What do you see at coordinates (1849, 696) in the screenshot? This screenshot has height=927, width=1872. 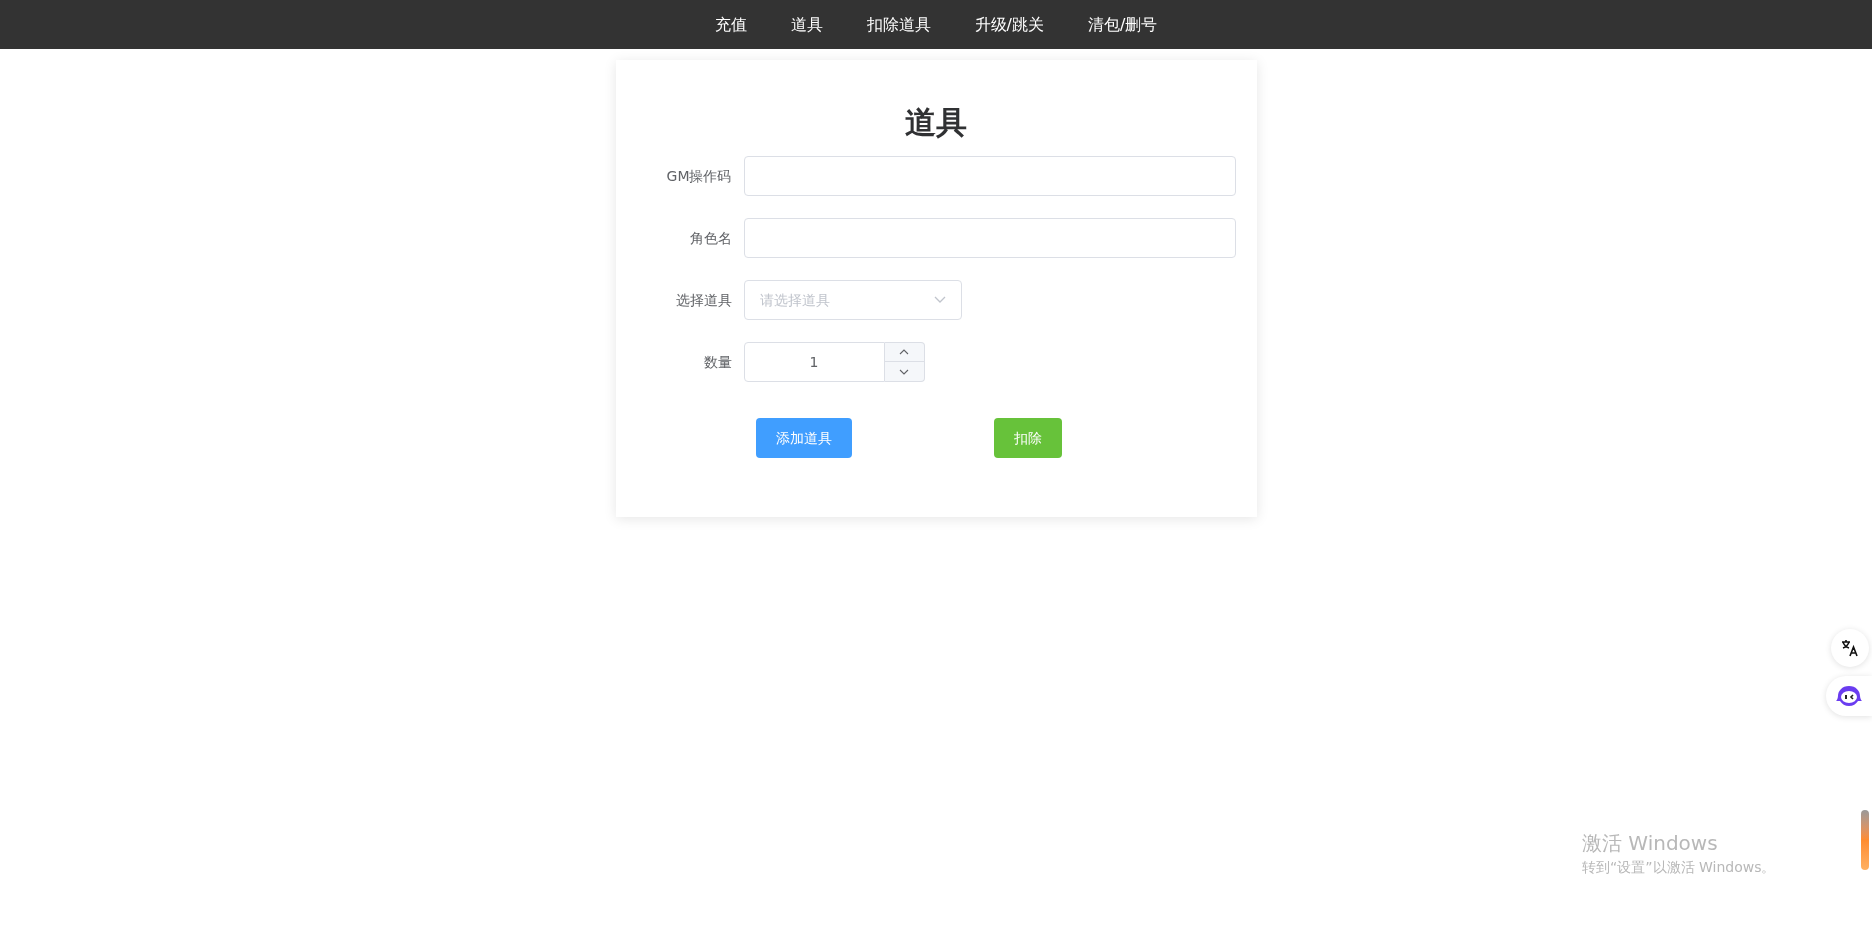 I see `assistant-icon` at bounding box center [1849, 696].